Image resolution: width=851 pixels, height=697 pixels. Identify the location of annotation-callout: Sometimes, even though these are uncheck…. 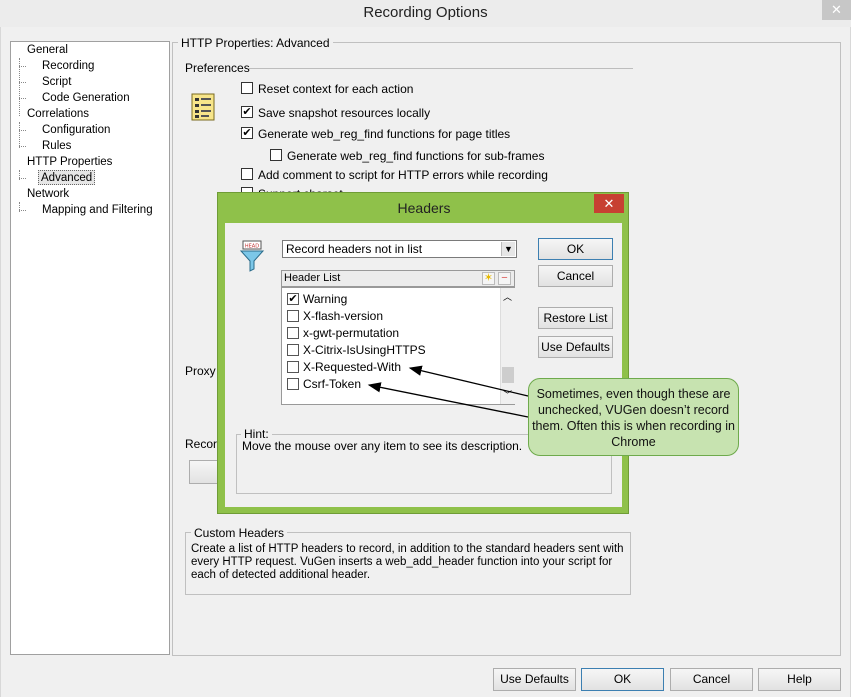
(633, 417).